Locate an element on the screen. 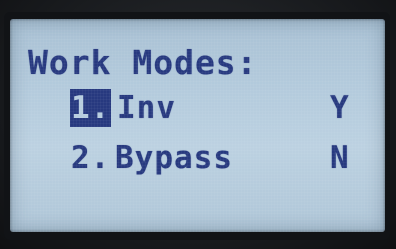  menu-item-number: 2. is located at coordinates (91, 158).